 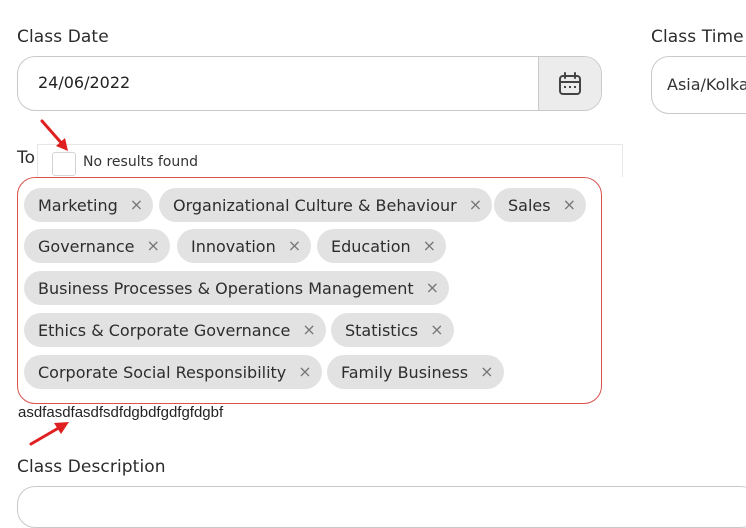 What do you see at coordinates (529, 205) in the screenshot?
I see `tag-label: Sales` at bounding box center [529, 205].